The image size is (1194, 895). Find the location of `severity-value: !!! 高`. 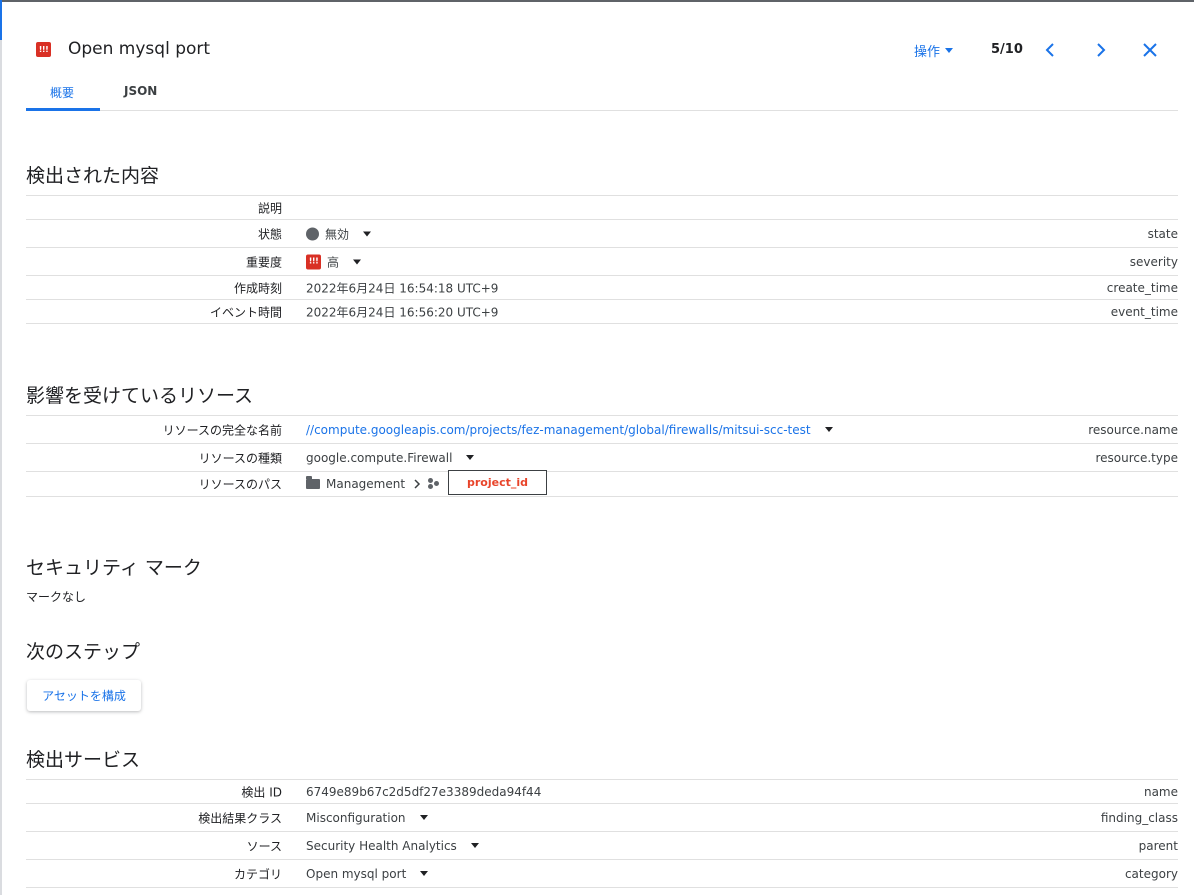

severity-value: !!! 高 is located at coordinates (334, 261).